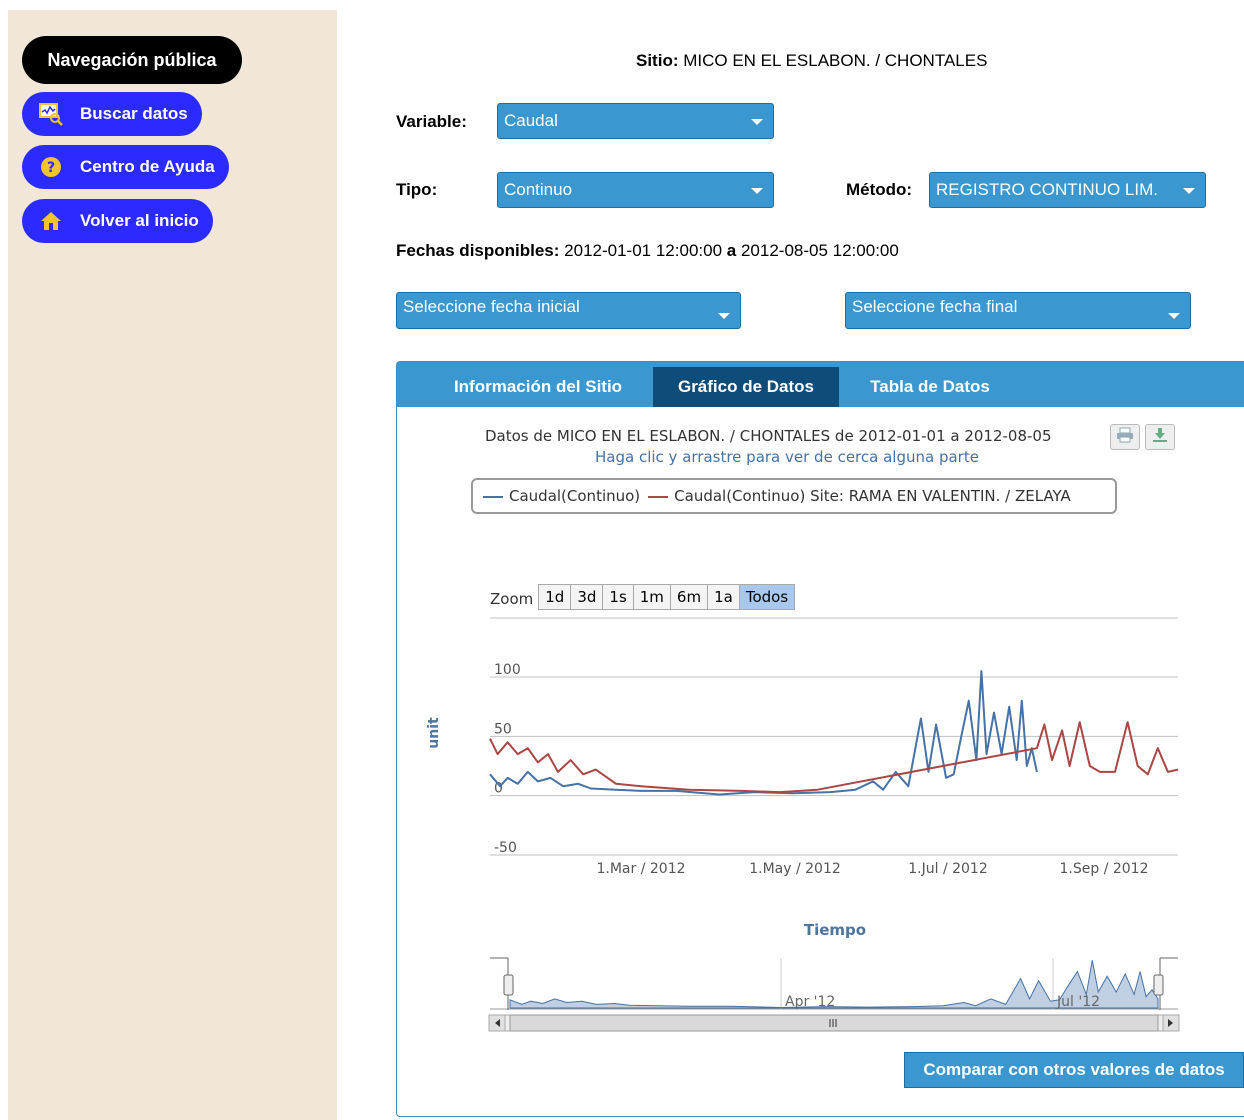  I want to click on volver-inicio-button: Volver al inicio, so click(117, 221).